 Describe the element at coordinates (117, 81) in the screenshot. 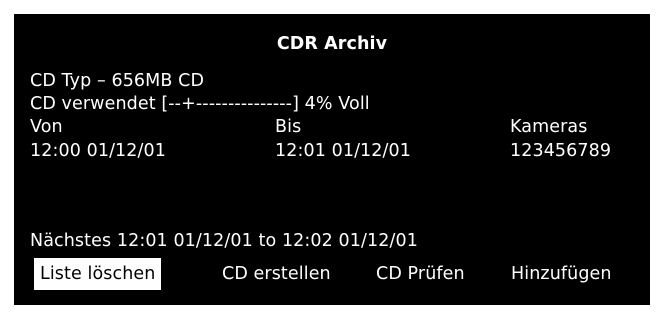

I see `cd-type-line: CD Typ – 656MB CD` at that location.